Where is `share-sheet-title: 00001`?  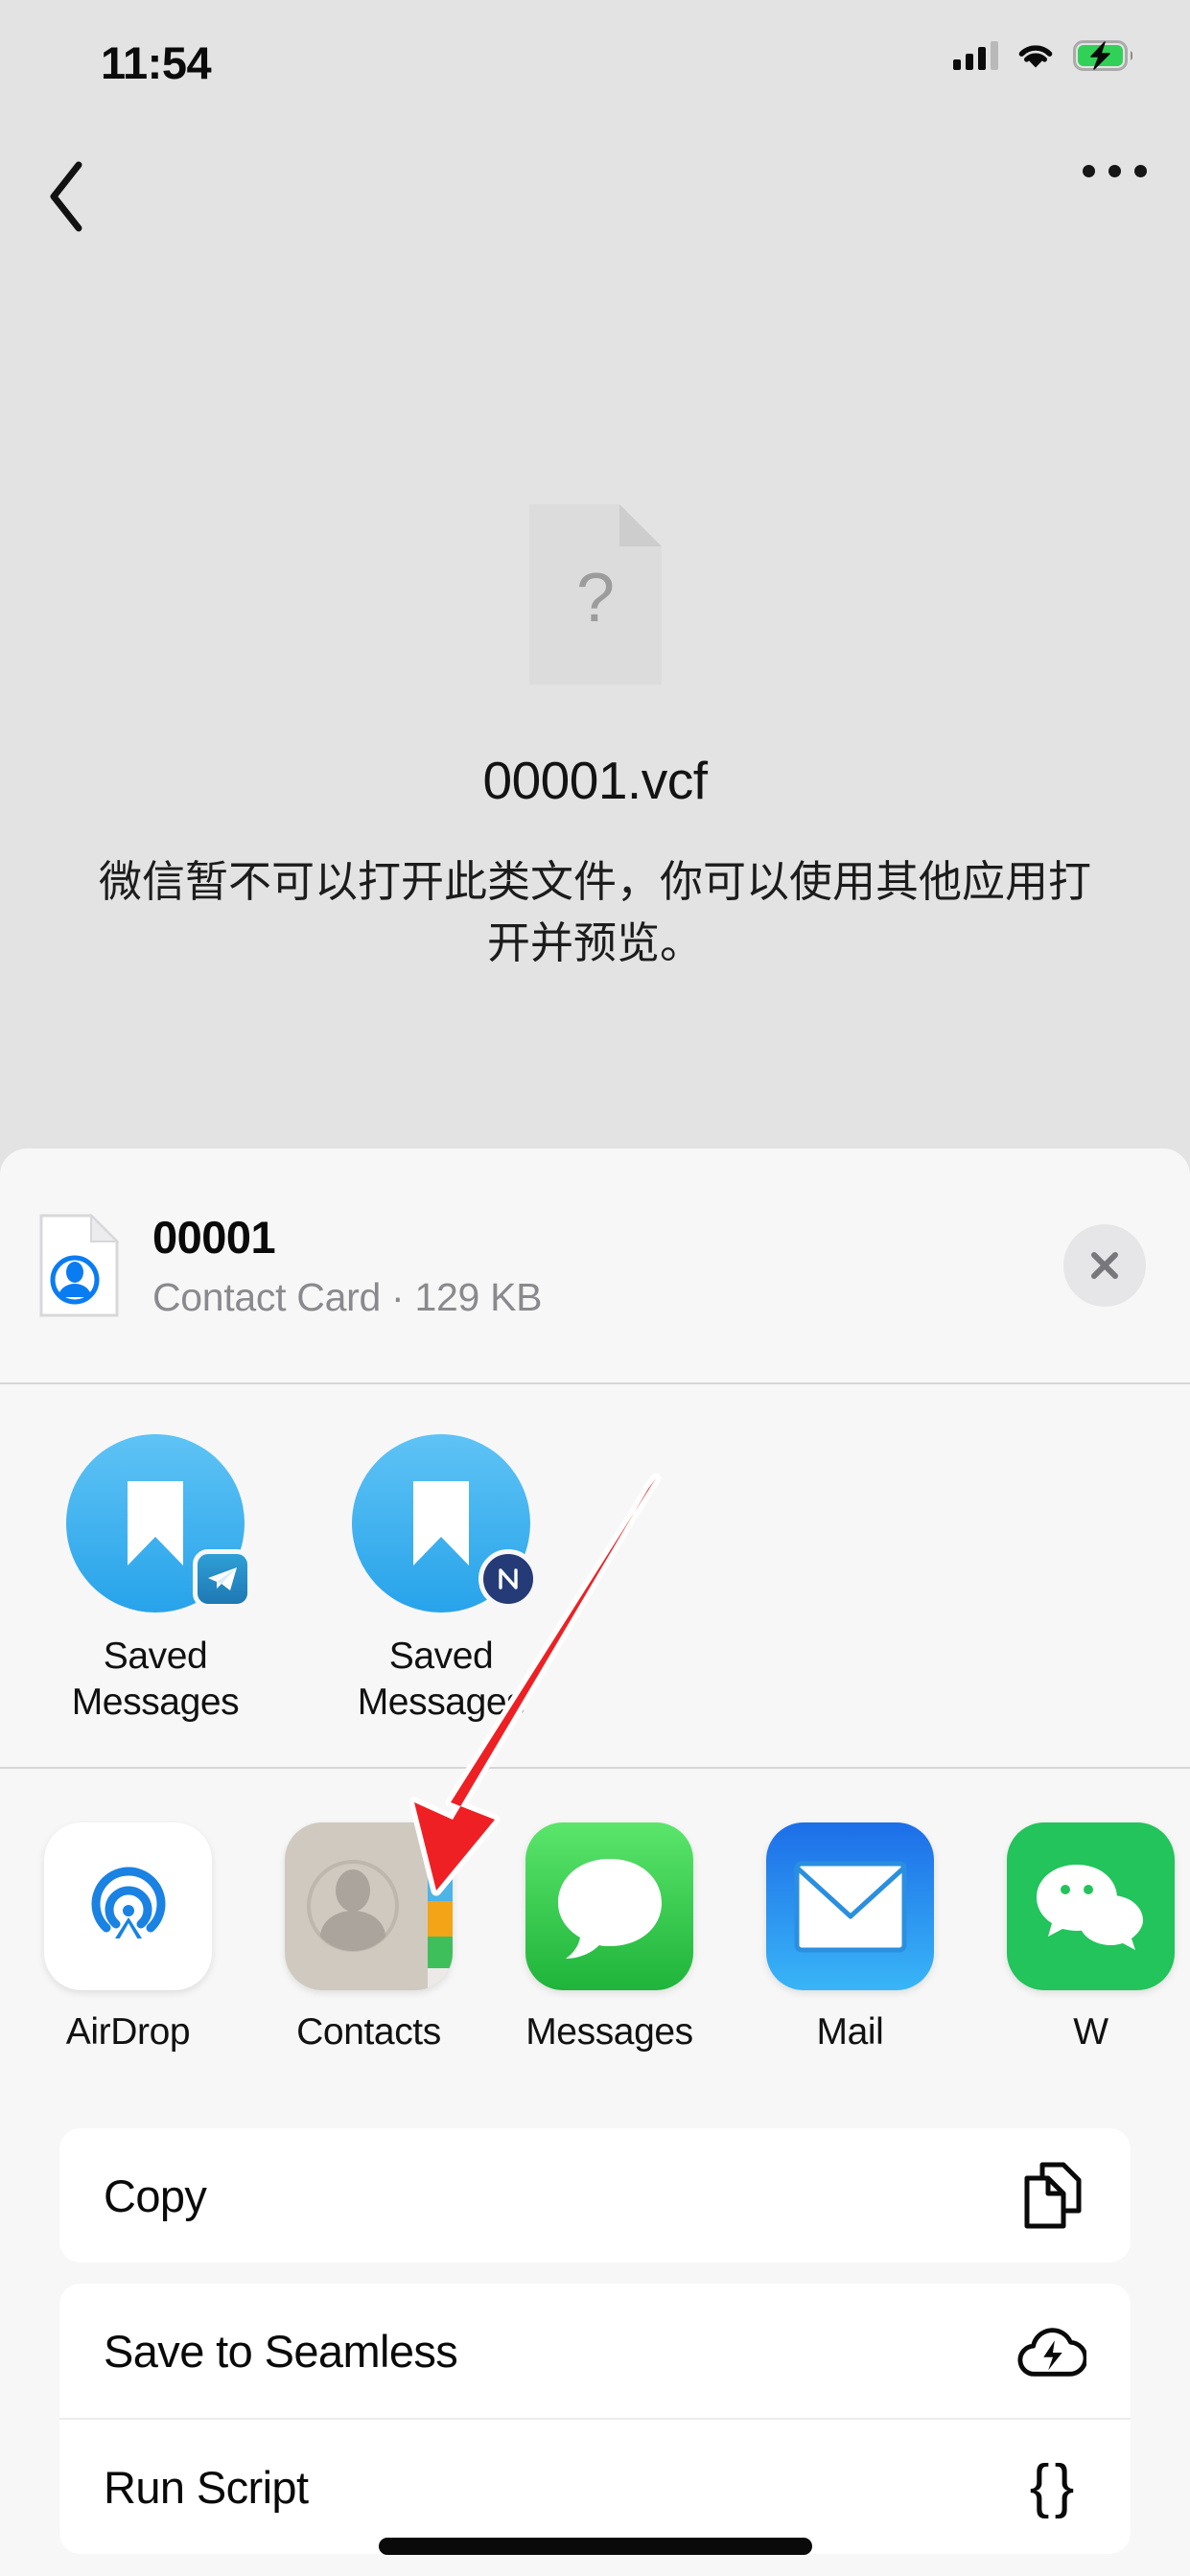
share-sheet-title: 00001 is located at coordinates (214, 1237).